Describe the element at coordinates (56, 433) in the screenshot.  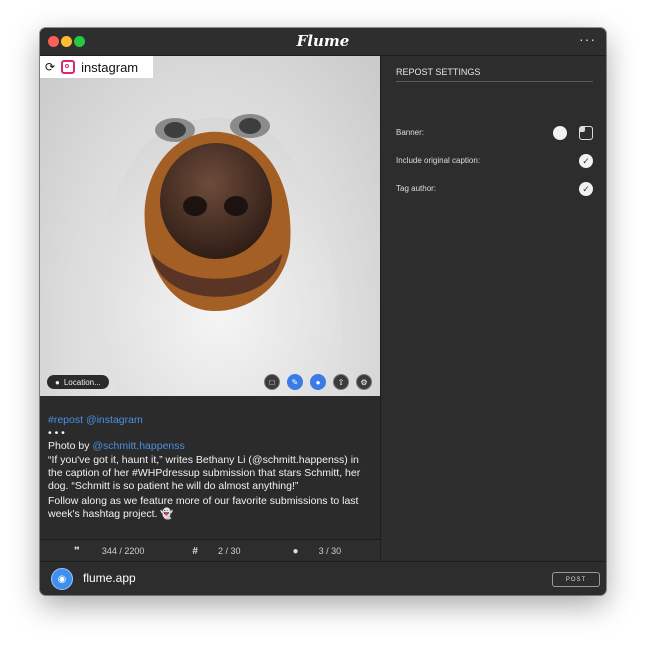
I see `caption-line-dots: • • •` at that location.